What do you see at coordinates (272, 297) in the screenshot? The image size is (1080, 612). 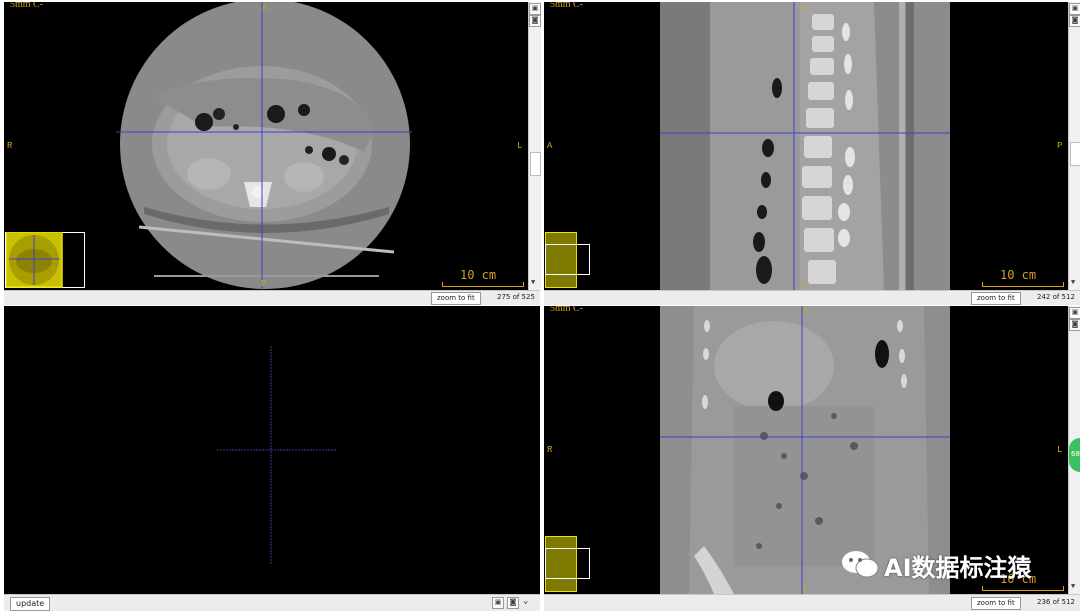 I see `axial-bottom-bar: zoom to fit 275 of 525` at bounding box center [272, 297].